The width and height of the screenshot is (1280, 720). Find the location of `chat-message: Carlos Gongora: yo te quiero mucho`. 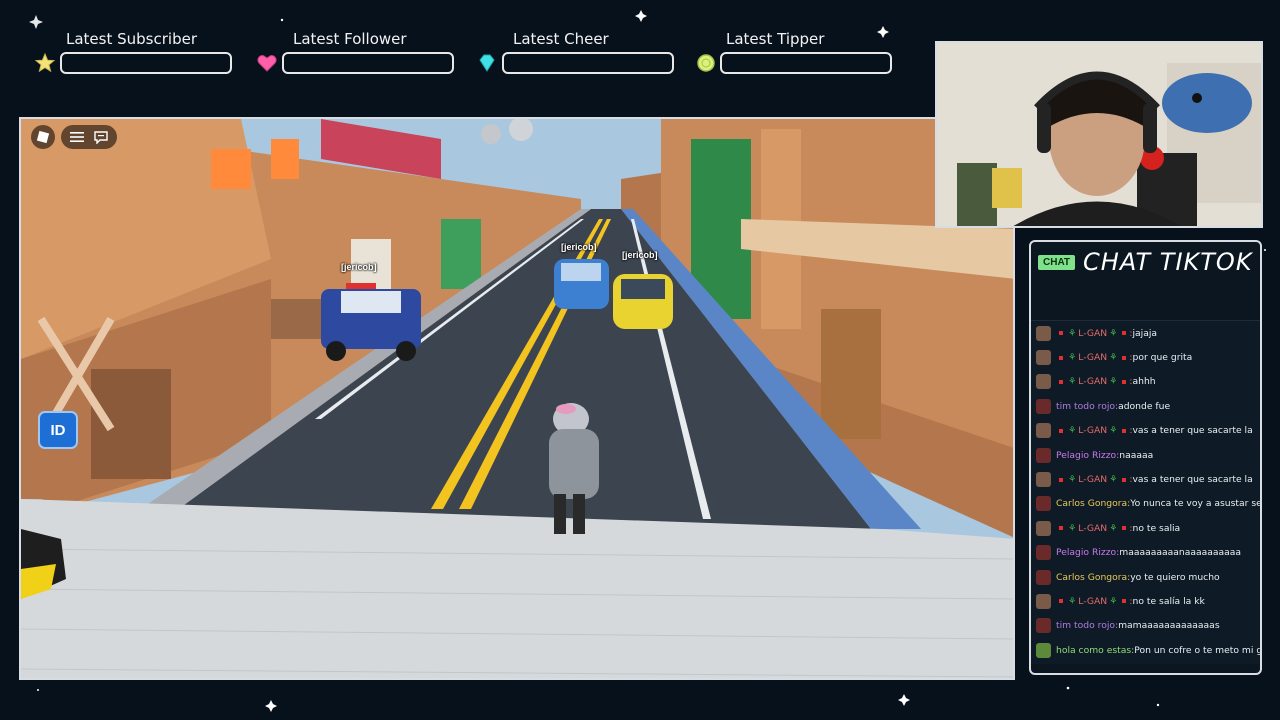

chat-message: Carlos Gongora: yo te quiero mucho is located at coordinates (1145, 577).